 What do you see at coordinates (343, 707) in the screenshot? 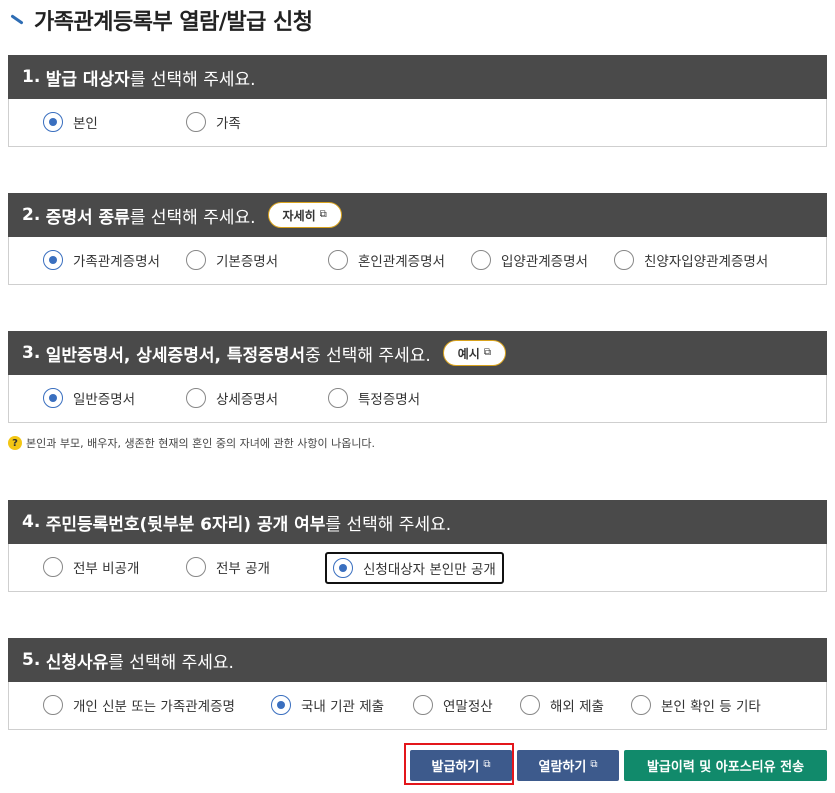
I see `radio-label: 국내 기관 제출` at bounding box center [343, 707].